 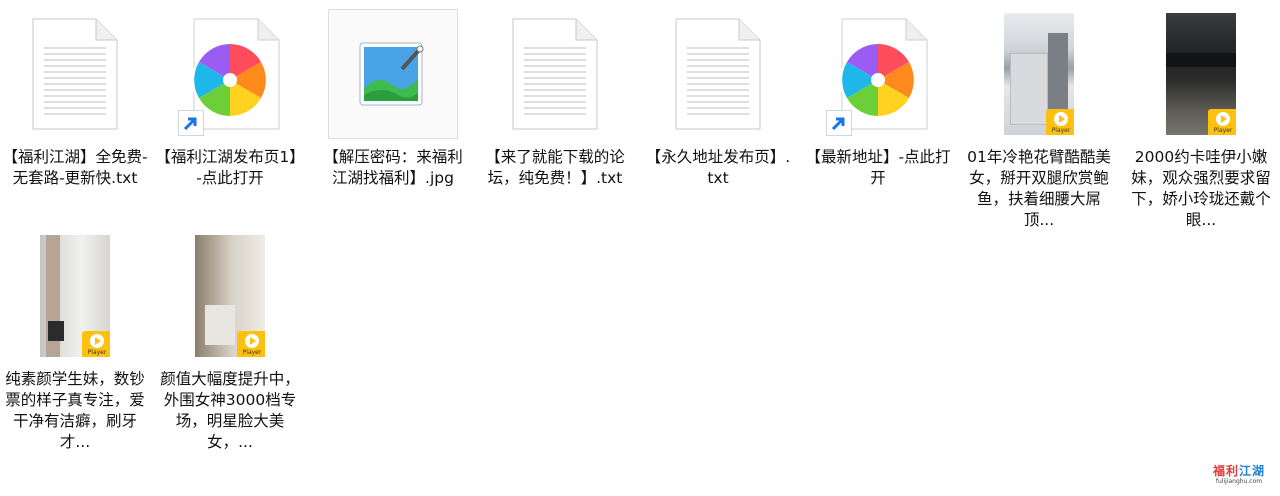 What do you see at coordinates (1239, 474) in the screenshot?
I see `watermark-logo: 福利江湖 fulijianghu.com` at bounding box center [1239, 474].